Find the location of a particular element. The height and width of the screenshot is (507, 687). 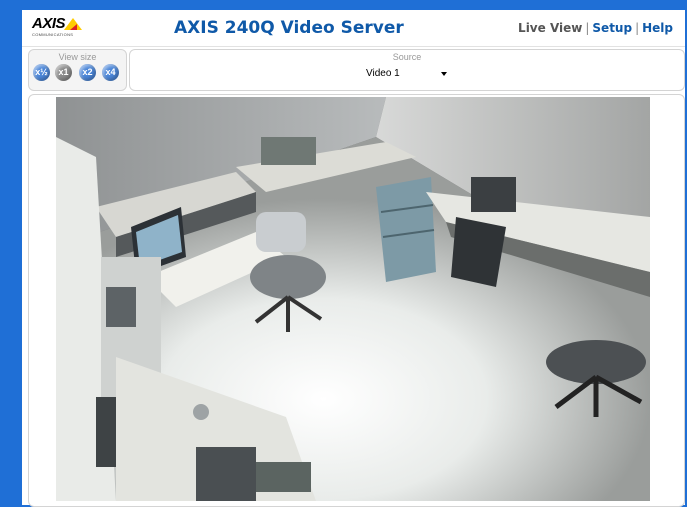

nav-setup: Setup is located at coordinates (612, 28).